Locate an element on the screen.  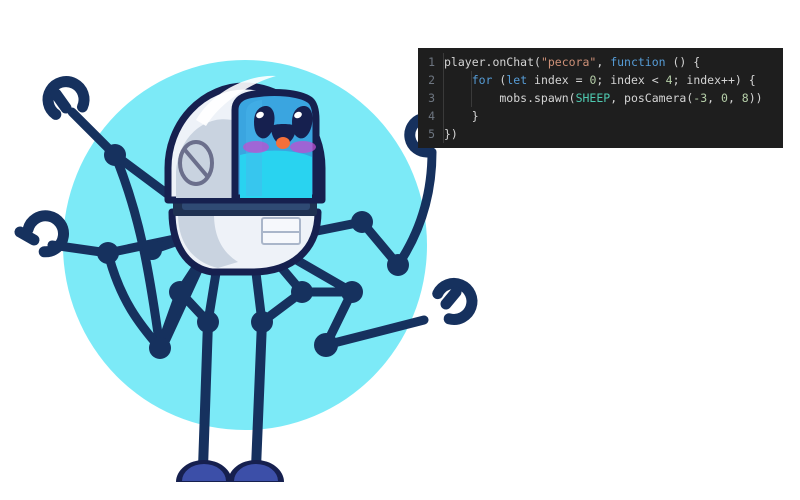
line-number: 1 is located at coordinates (431, 62).